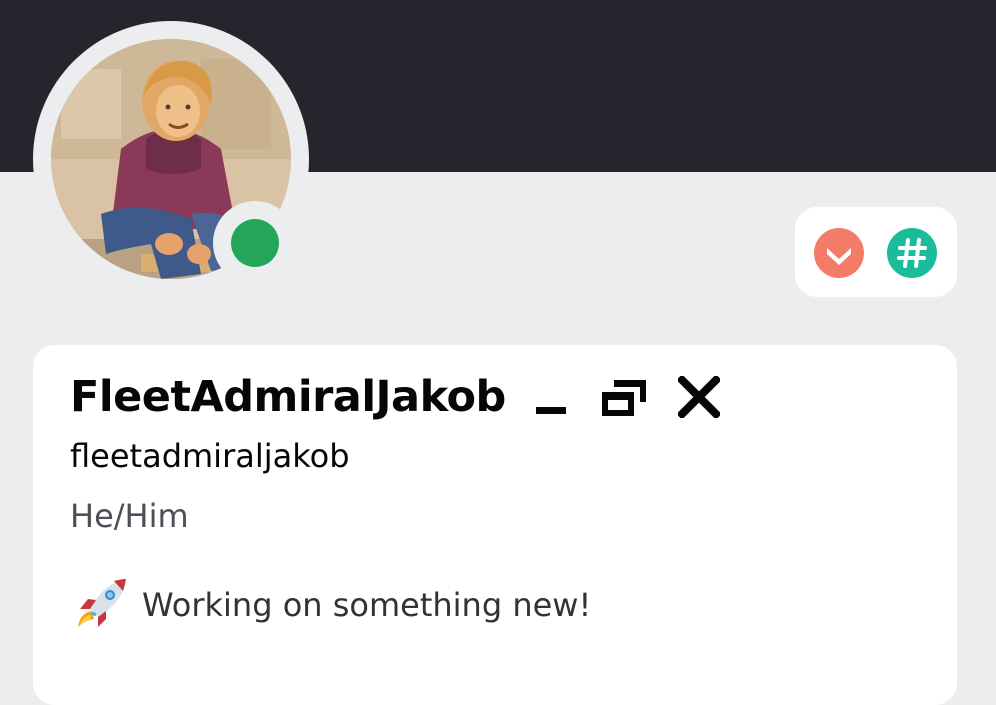  What do you see at coordinates (210, 456) in the screenshot?
I see `username: fleetadmiraljakob` at bounding box center [210, 456].